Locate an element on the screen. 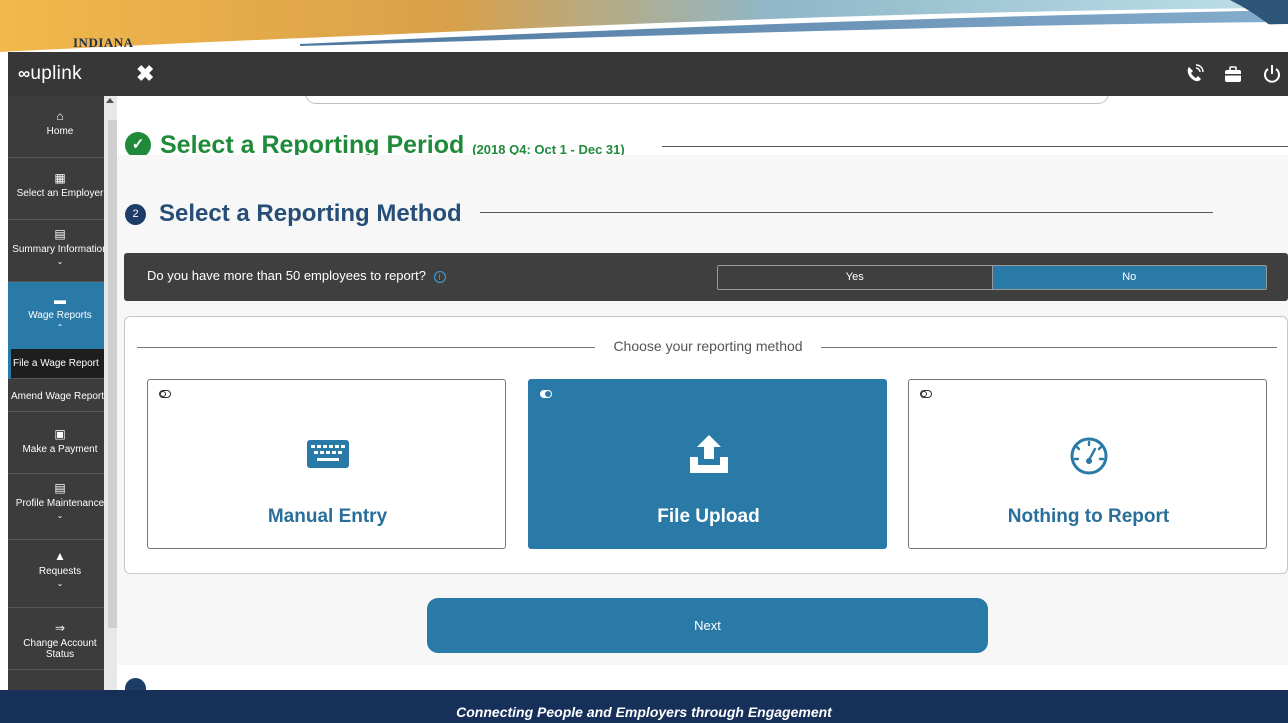  sidebar-item-summary-information: ▤ Summary Information ⌄ is located at coordinates (60, 251).